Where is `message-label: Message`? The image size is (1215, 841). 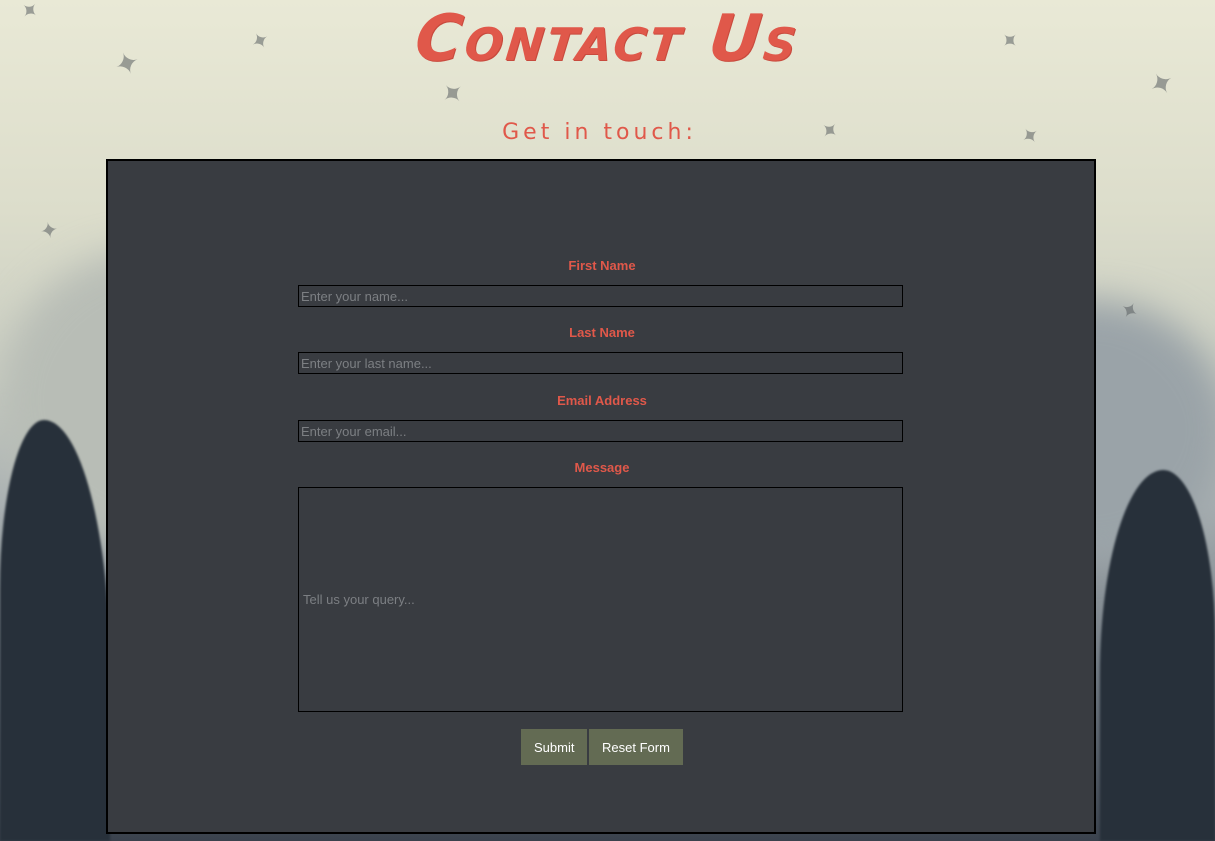
message-label: Message is located at coordinates (602, 467).